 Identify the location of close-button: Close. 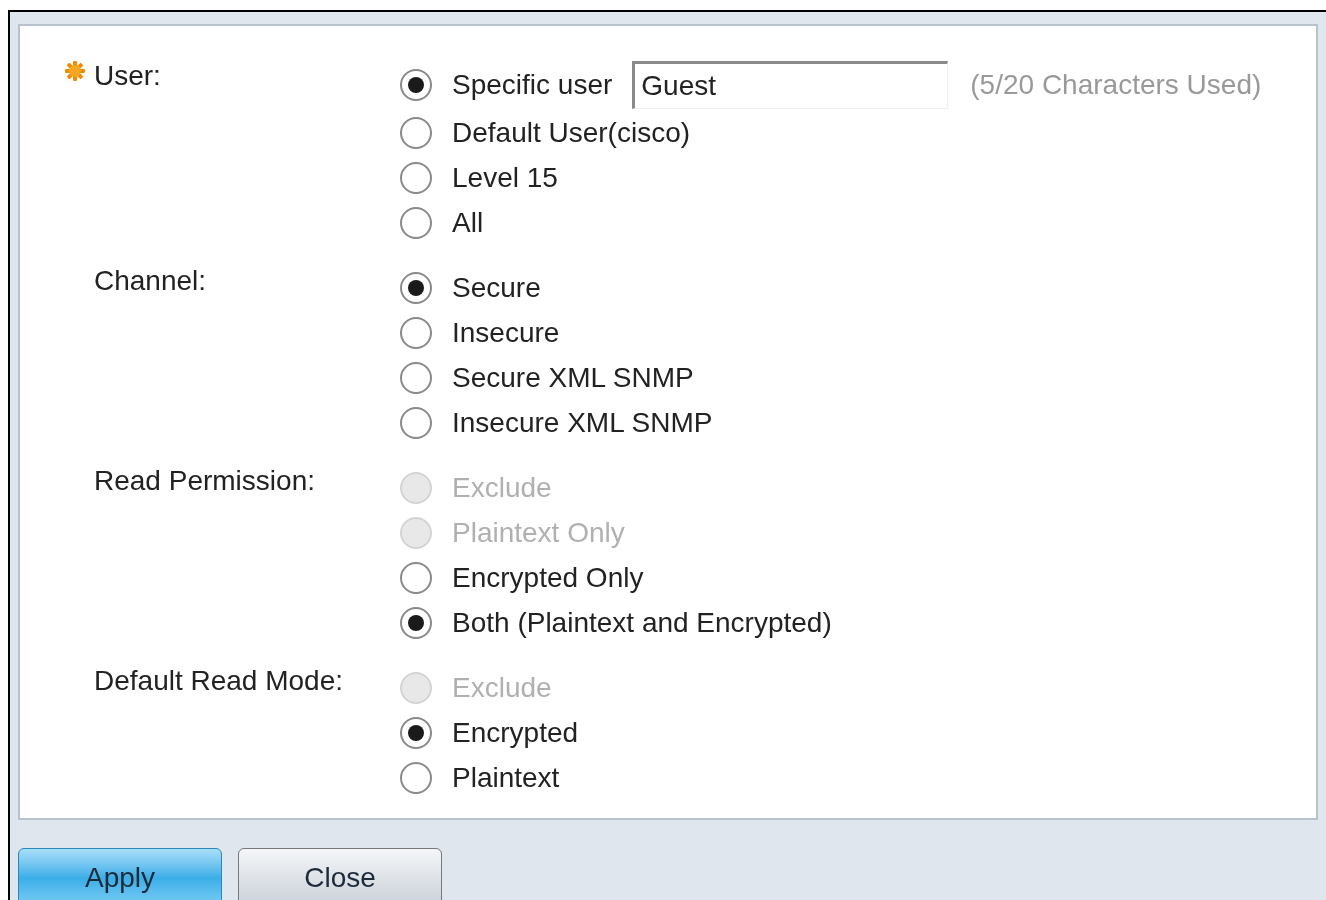
(340, 874).